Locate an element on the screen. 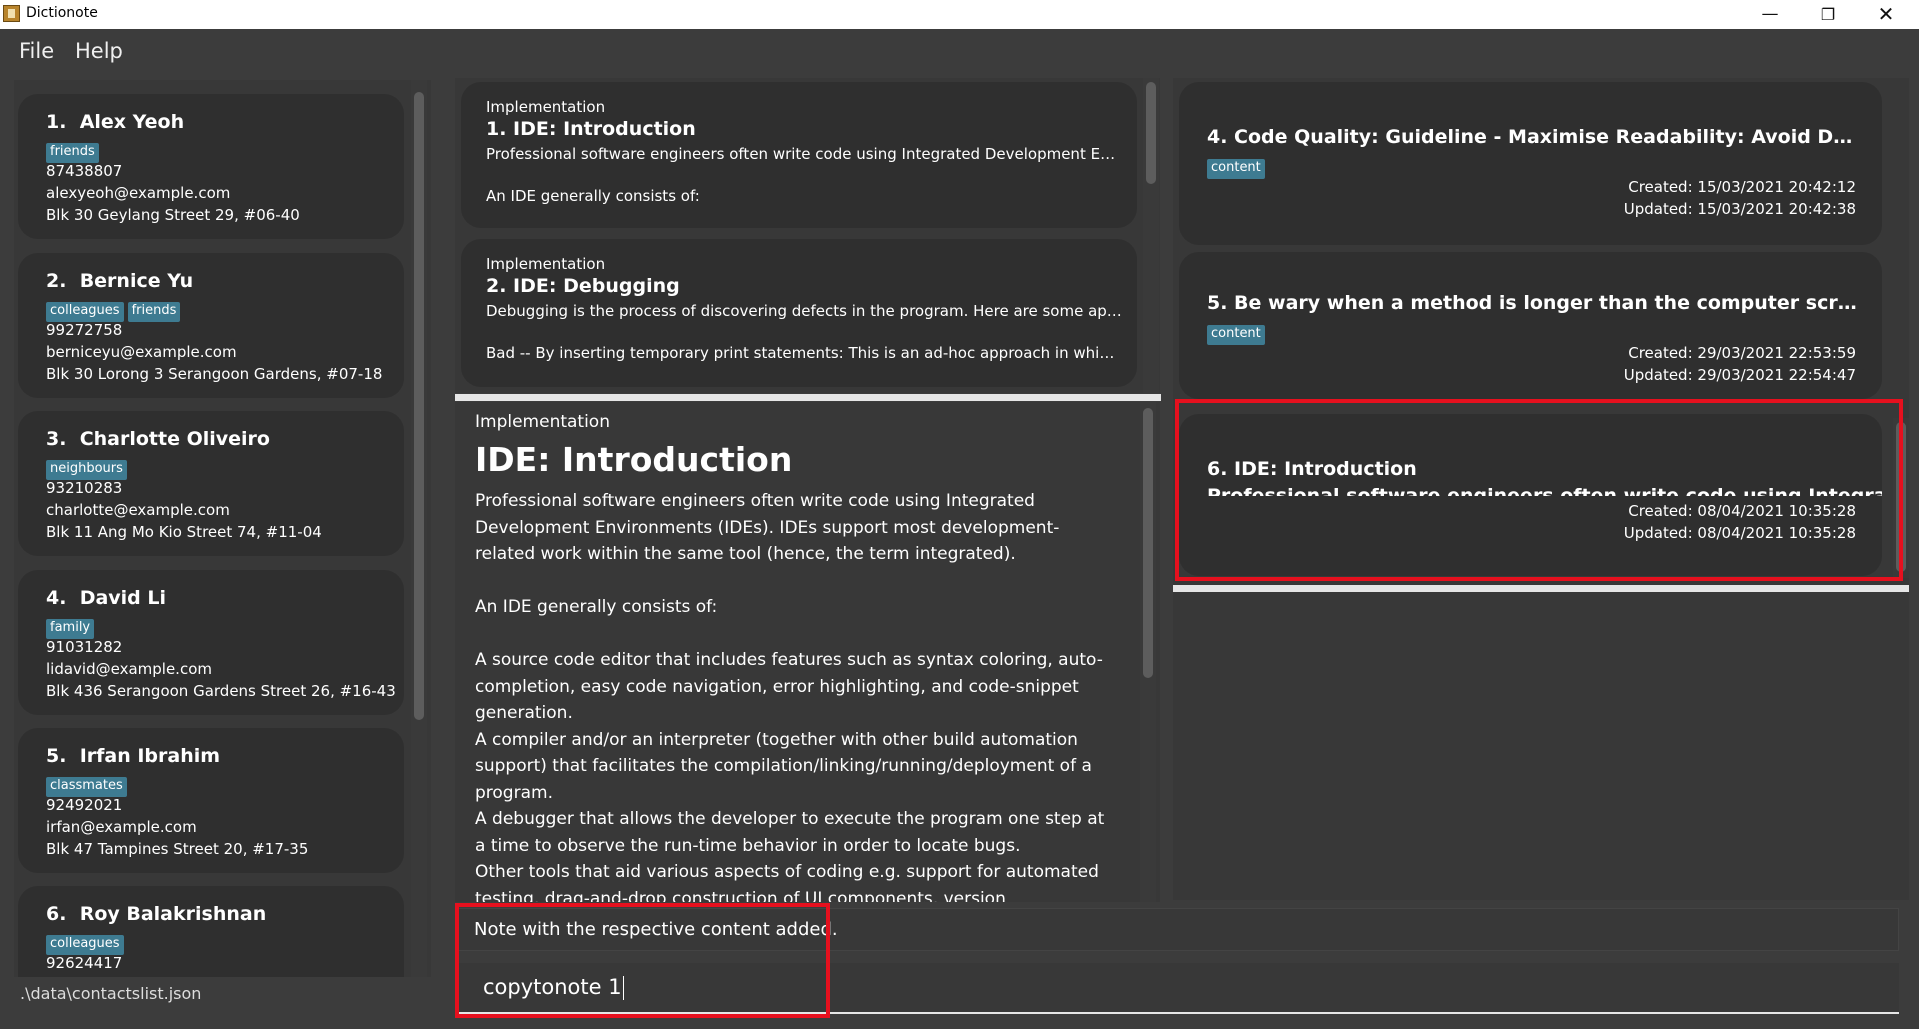 The width and height of the screenshot is (1919, 1029). contact-name: 6. Roy Balakrishnan is located at coordinates (156, 914).